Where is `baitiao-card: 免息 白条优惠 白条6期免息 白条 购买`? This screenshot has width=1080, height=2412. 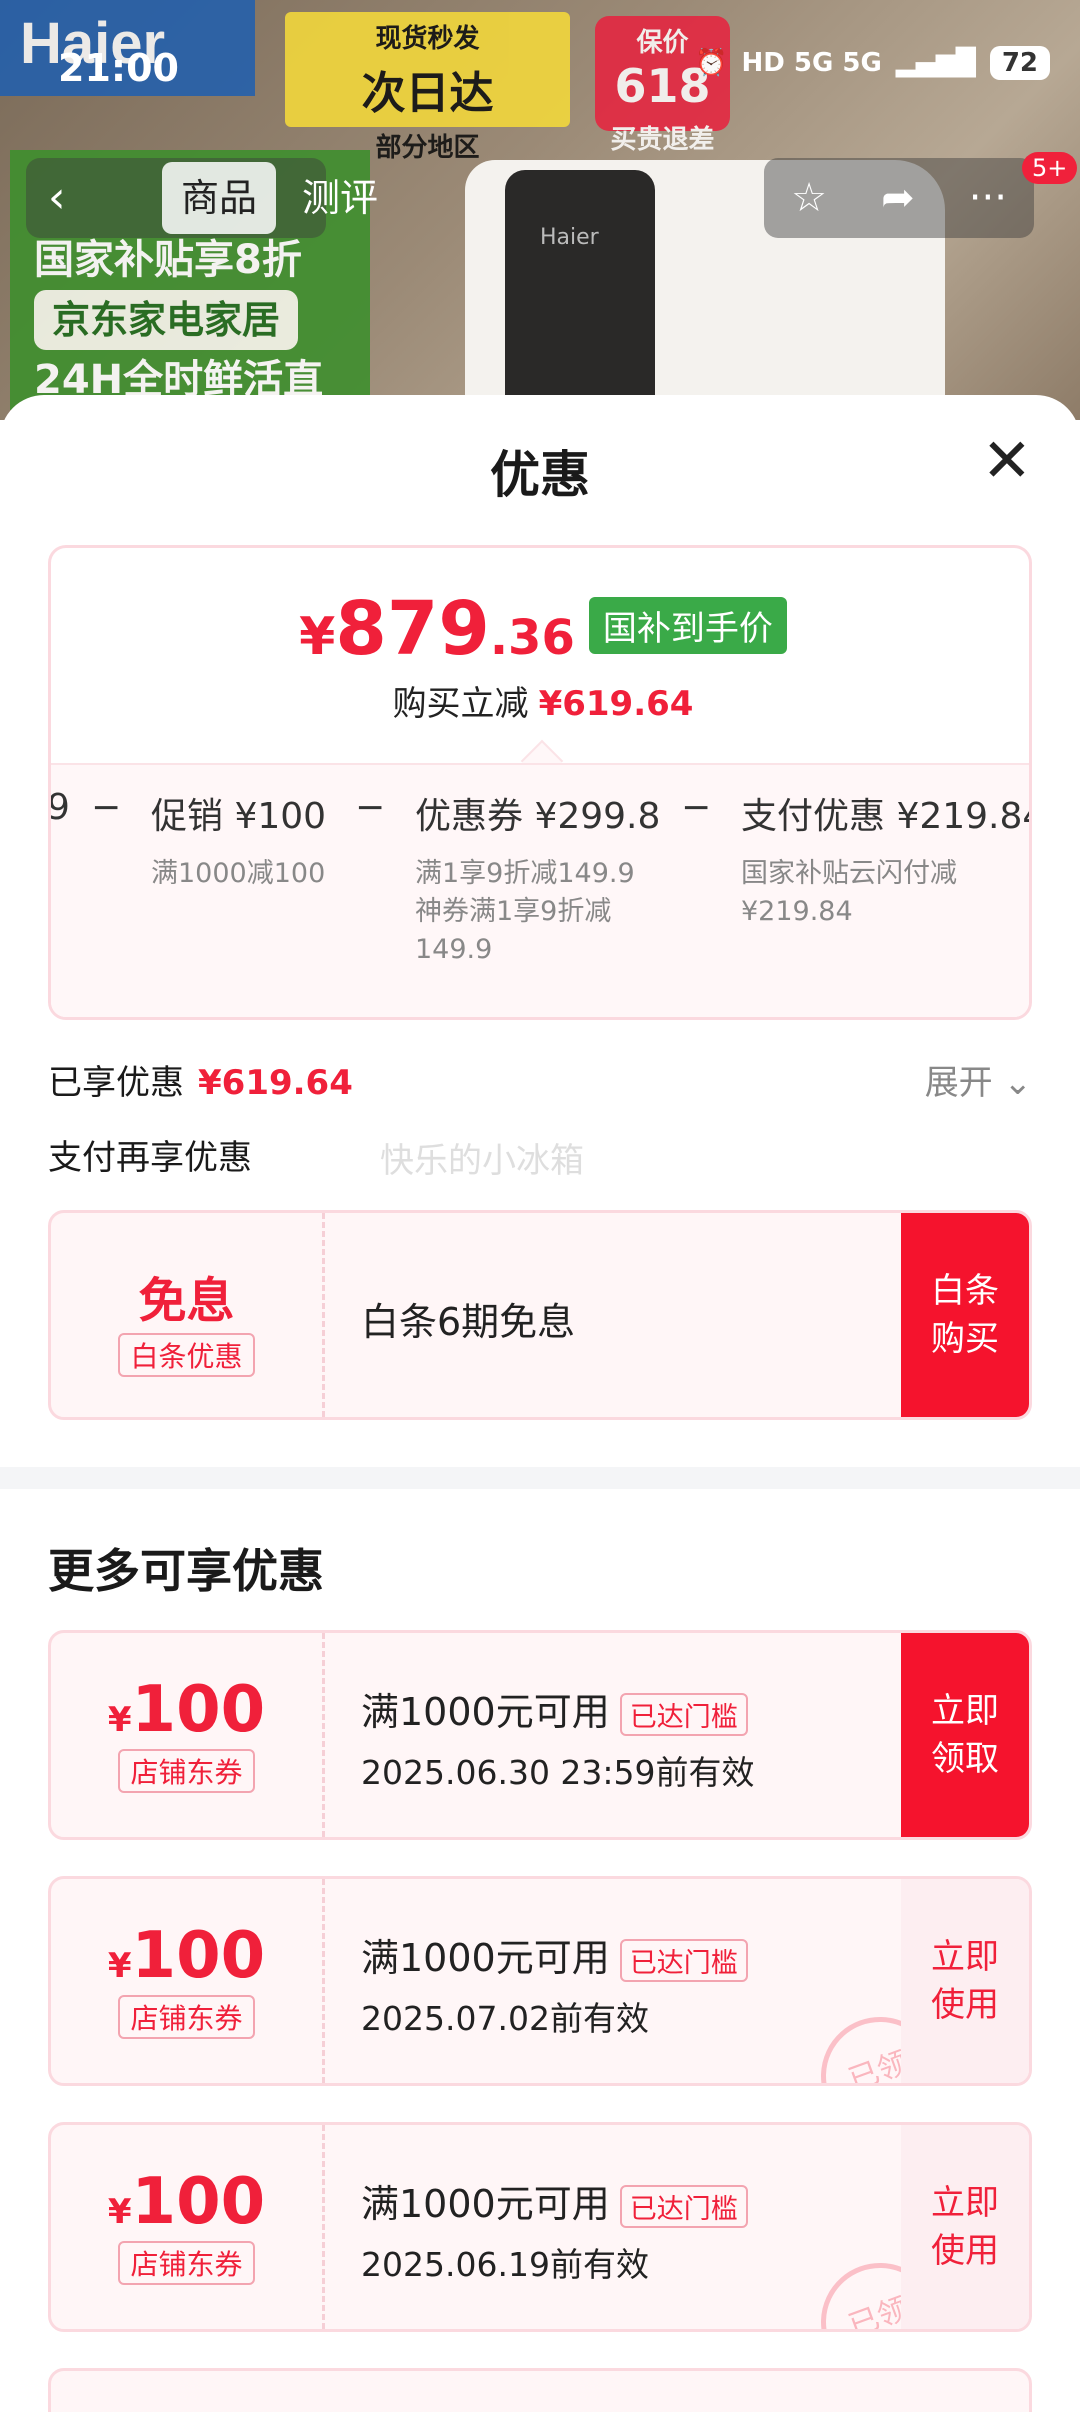
baitiao-card: 免息 白条优惠 白条6期免息 白条 购买 is located at coordinates (540, 1315).